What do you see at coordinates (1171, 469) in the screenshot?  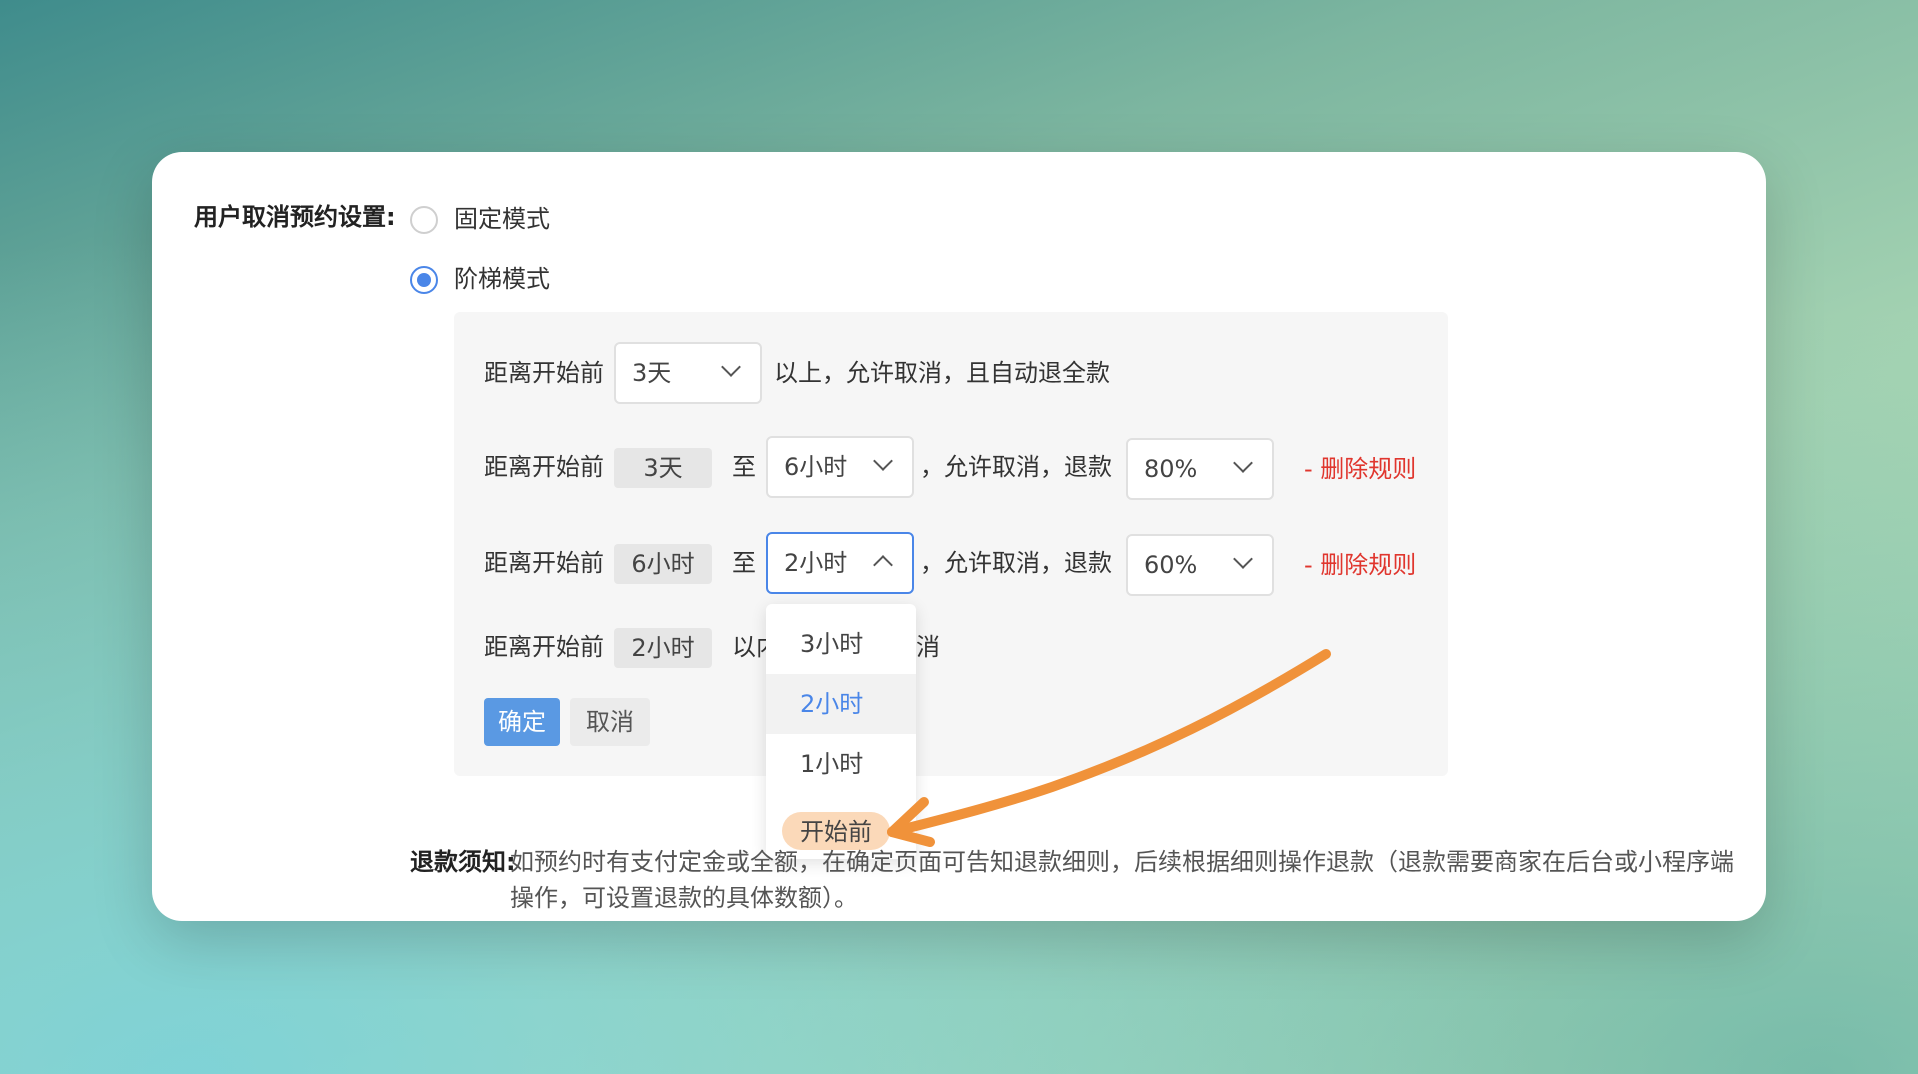 I see `rule2-refund-value: 80%` at bounding box center [1171, 469].